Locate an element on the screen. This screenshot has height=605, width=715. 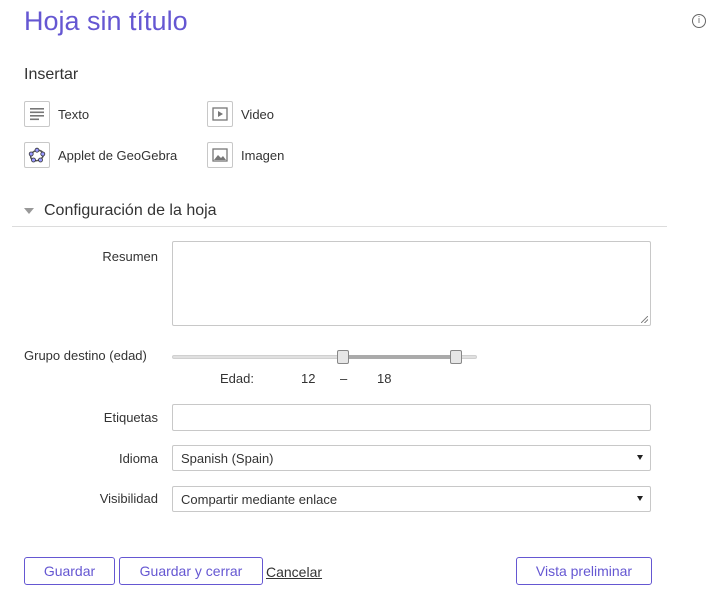
insert-geogebra-button: Applet de GeoGebra is located at coordinates (100, 155).